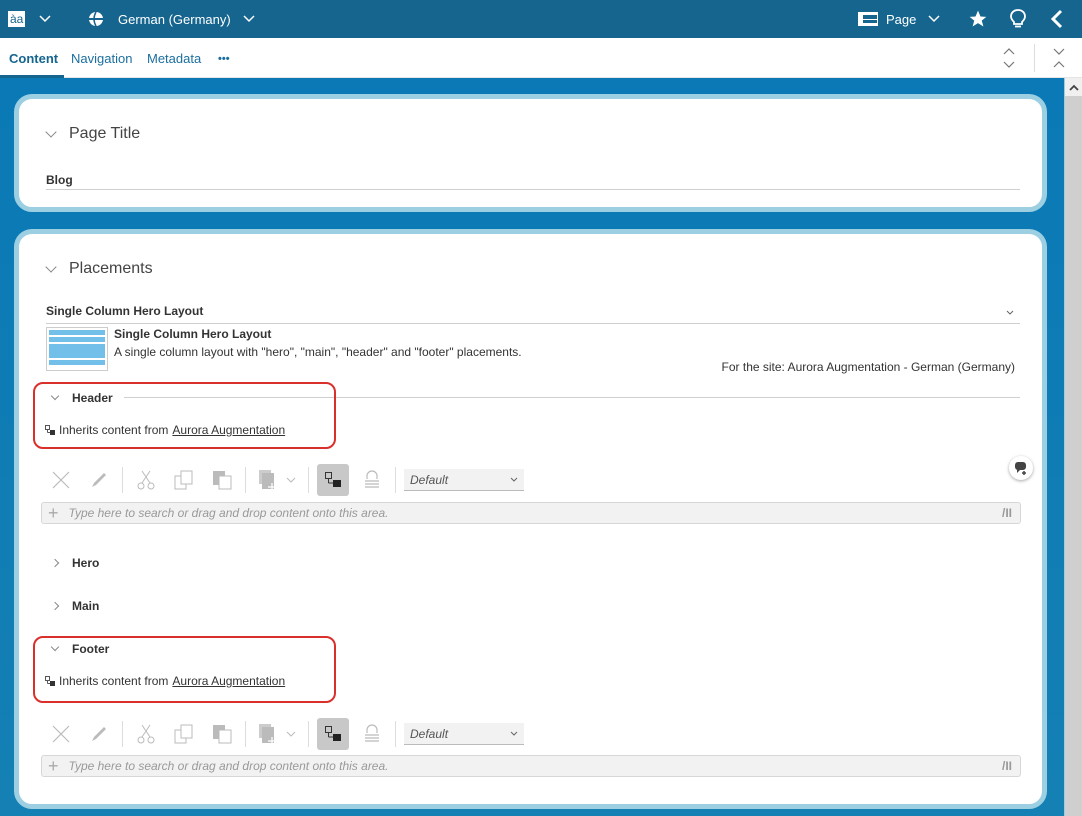 The height and width of the screenshot is (816, 1082). Describe the element at coordinates (868, 19) in the screenshot. I see `page-layout-icon` at that location.